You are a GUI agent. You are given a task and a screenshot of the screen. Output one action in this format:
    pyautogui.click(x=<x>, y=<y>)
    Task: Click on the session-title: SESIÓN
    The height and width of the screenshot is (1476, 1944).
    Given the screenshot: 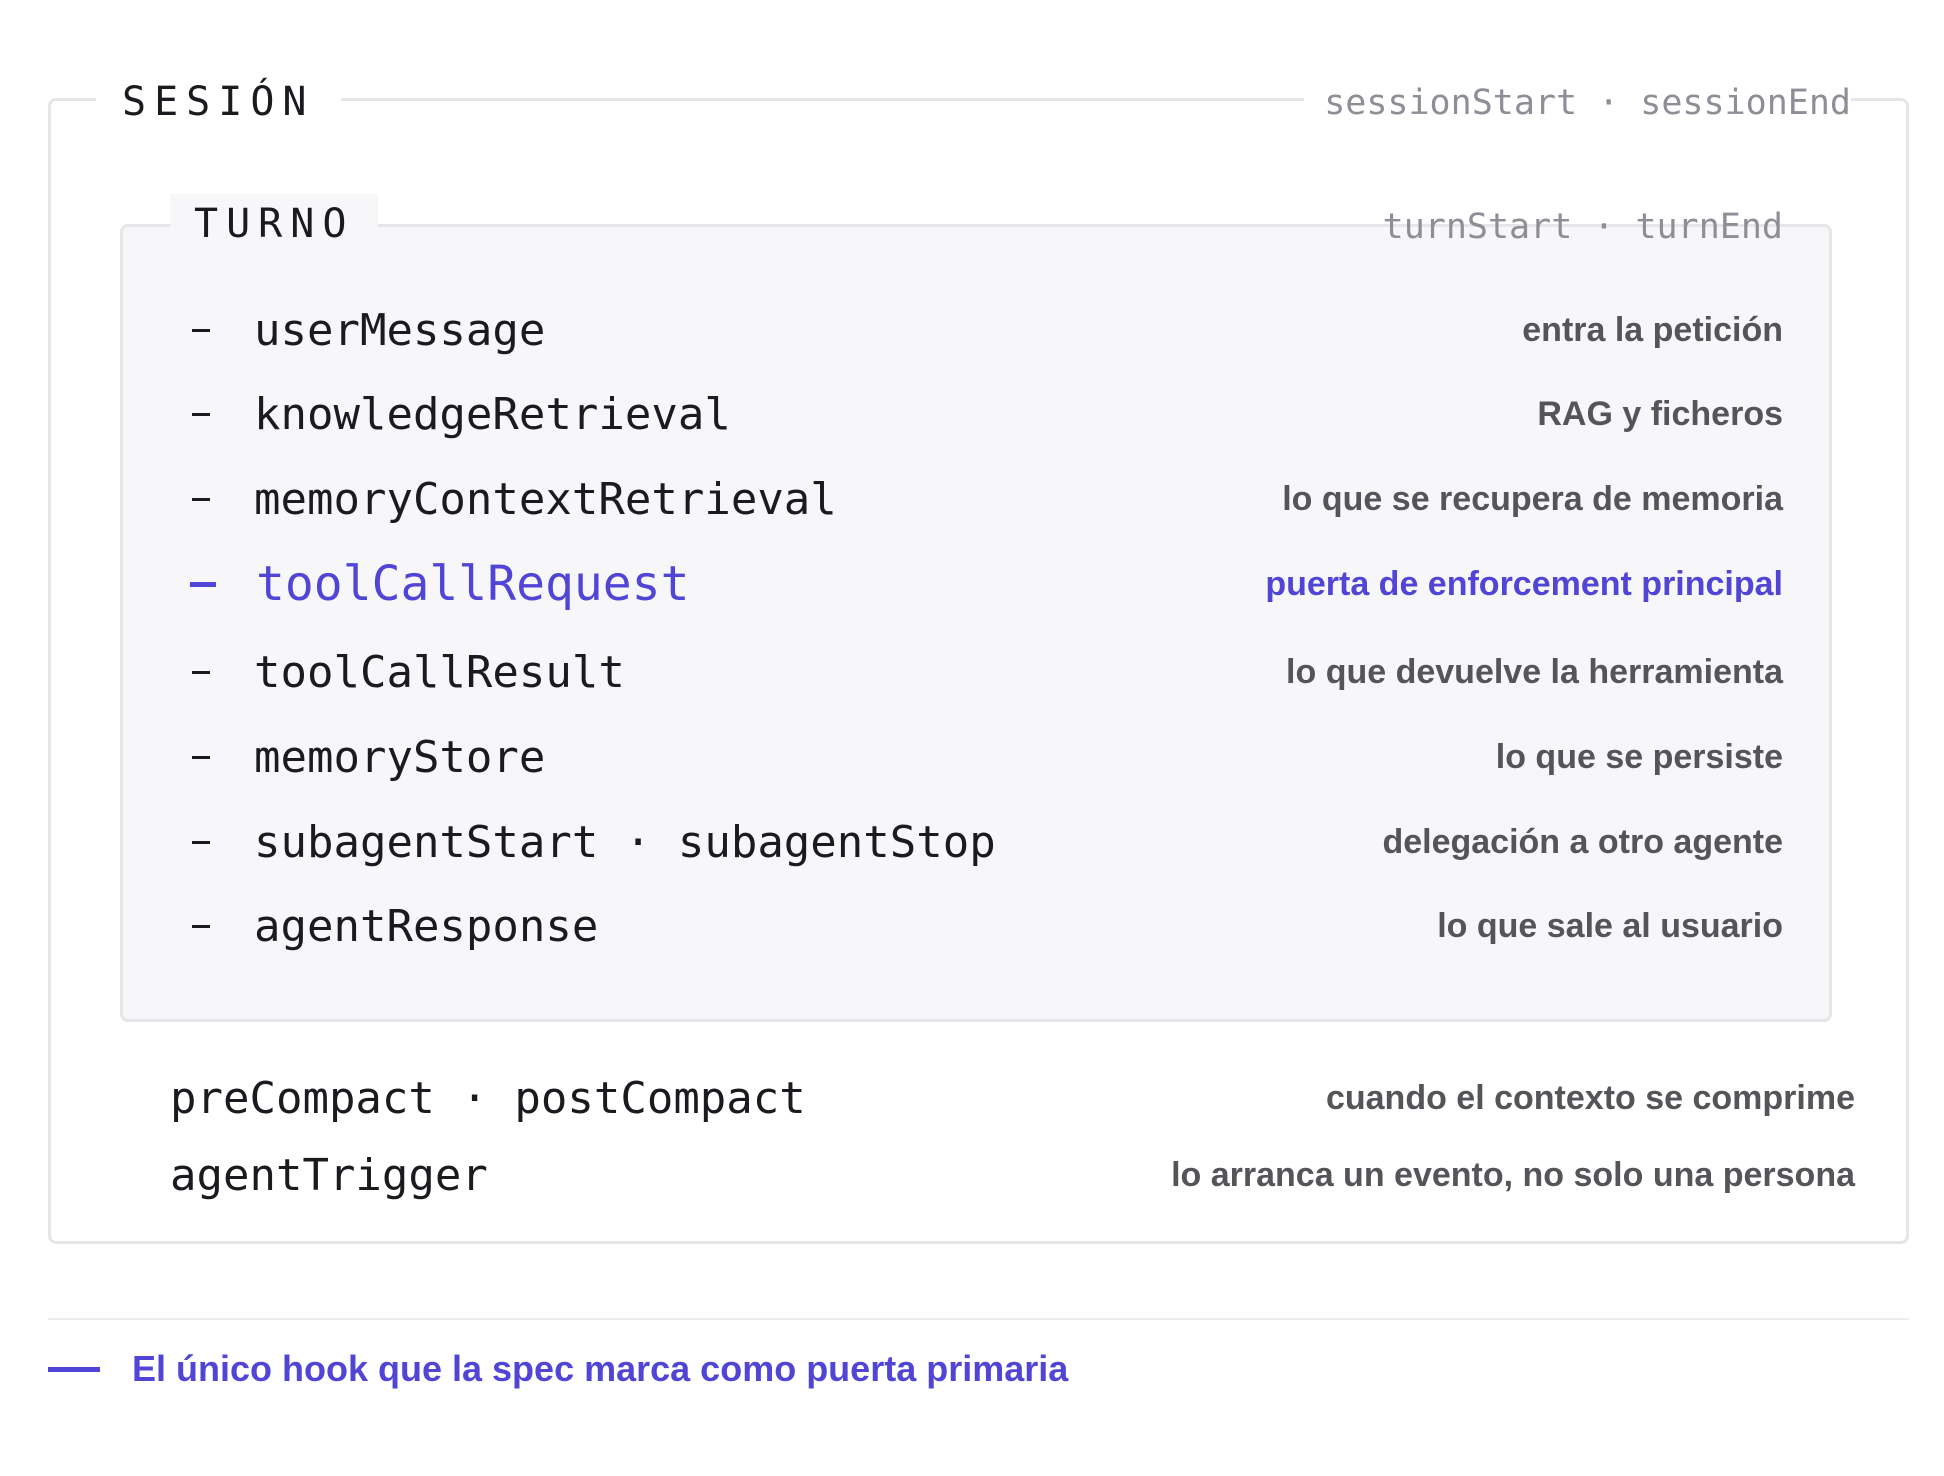 What is the action you would take?
    pyautogui.click(x=218, y=102)
    